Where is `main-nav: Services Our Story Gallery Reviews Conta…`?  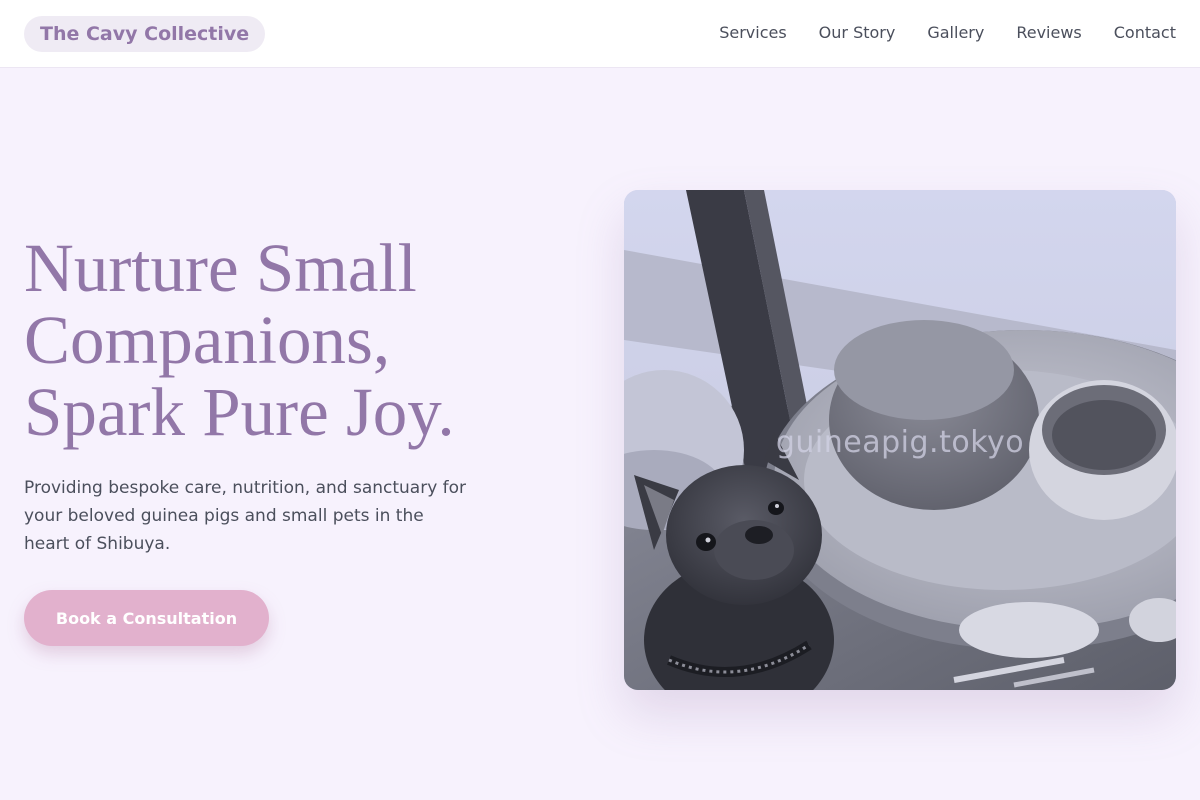 main-nav: Services Our Story Gallery Reviews Conta… is located at coordinates (947, 32).